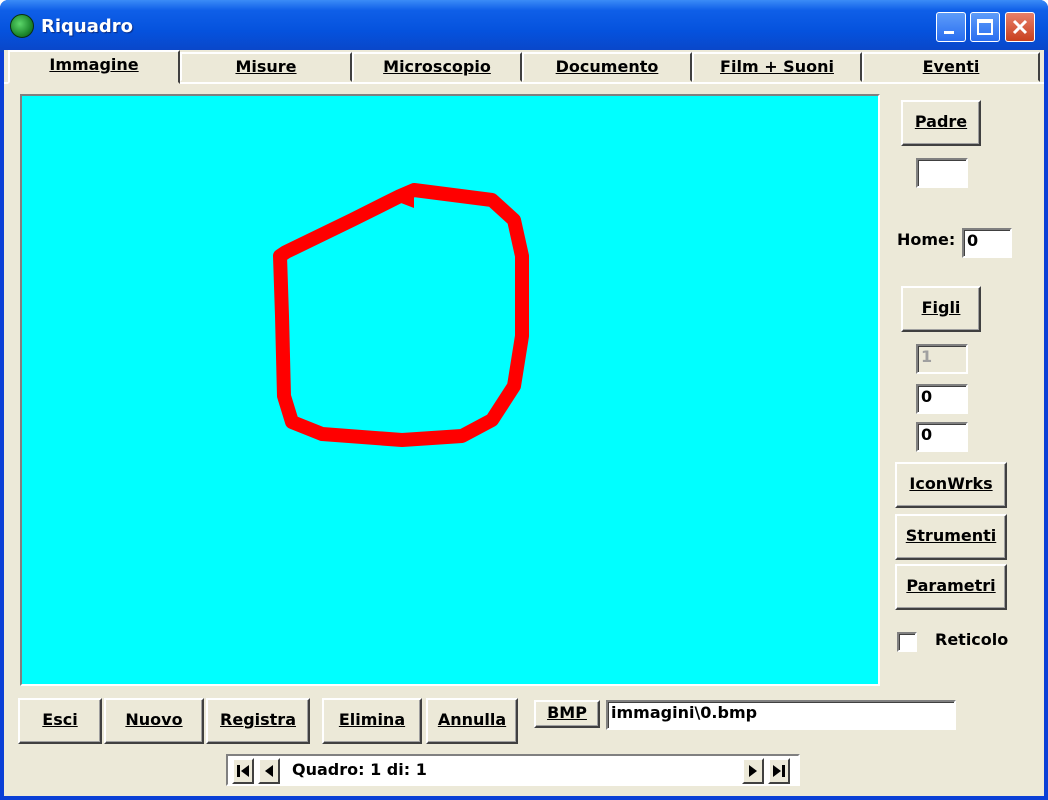  What do you see at coordinates (907, 642) in the screenshot?
I see `reticolo-checkbox` at bounding box center [907, 642].